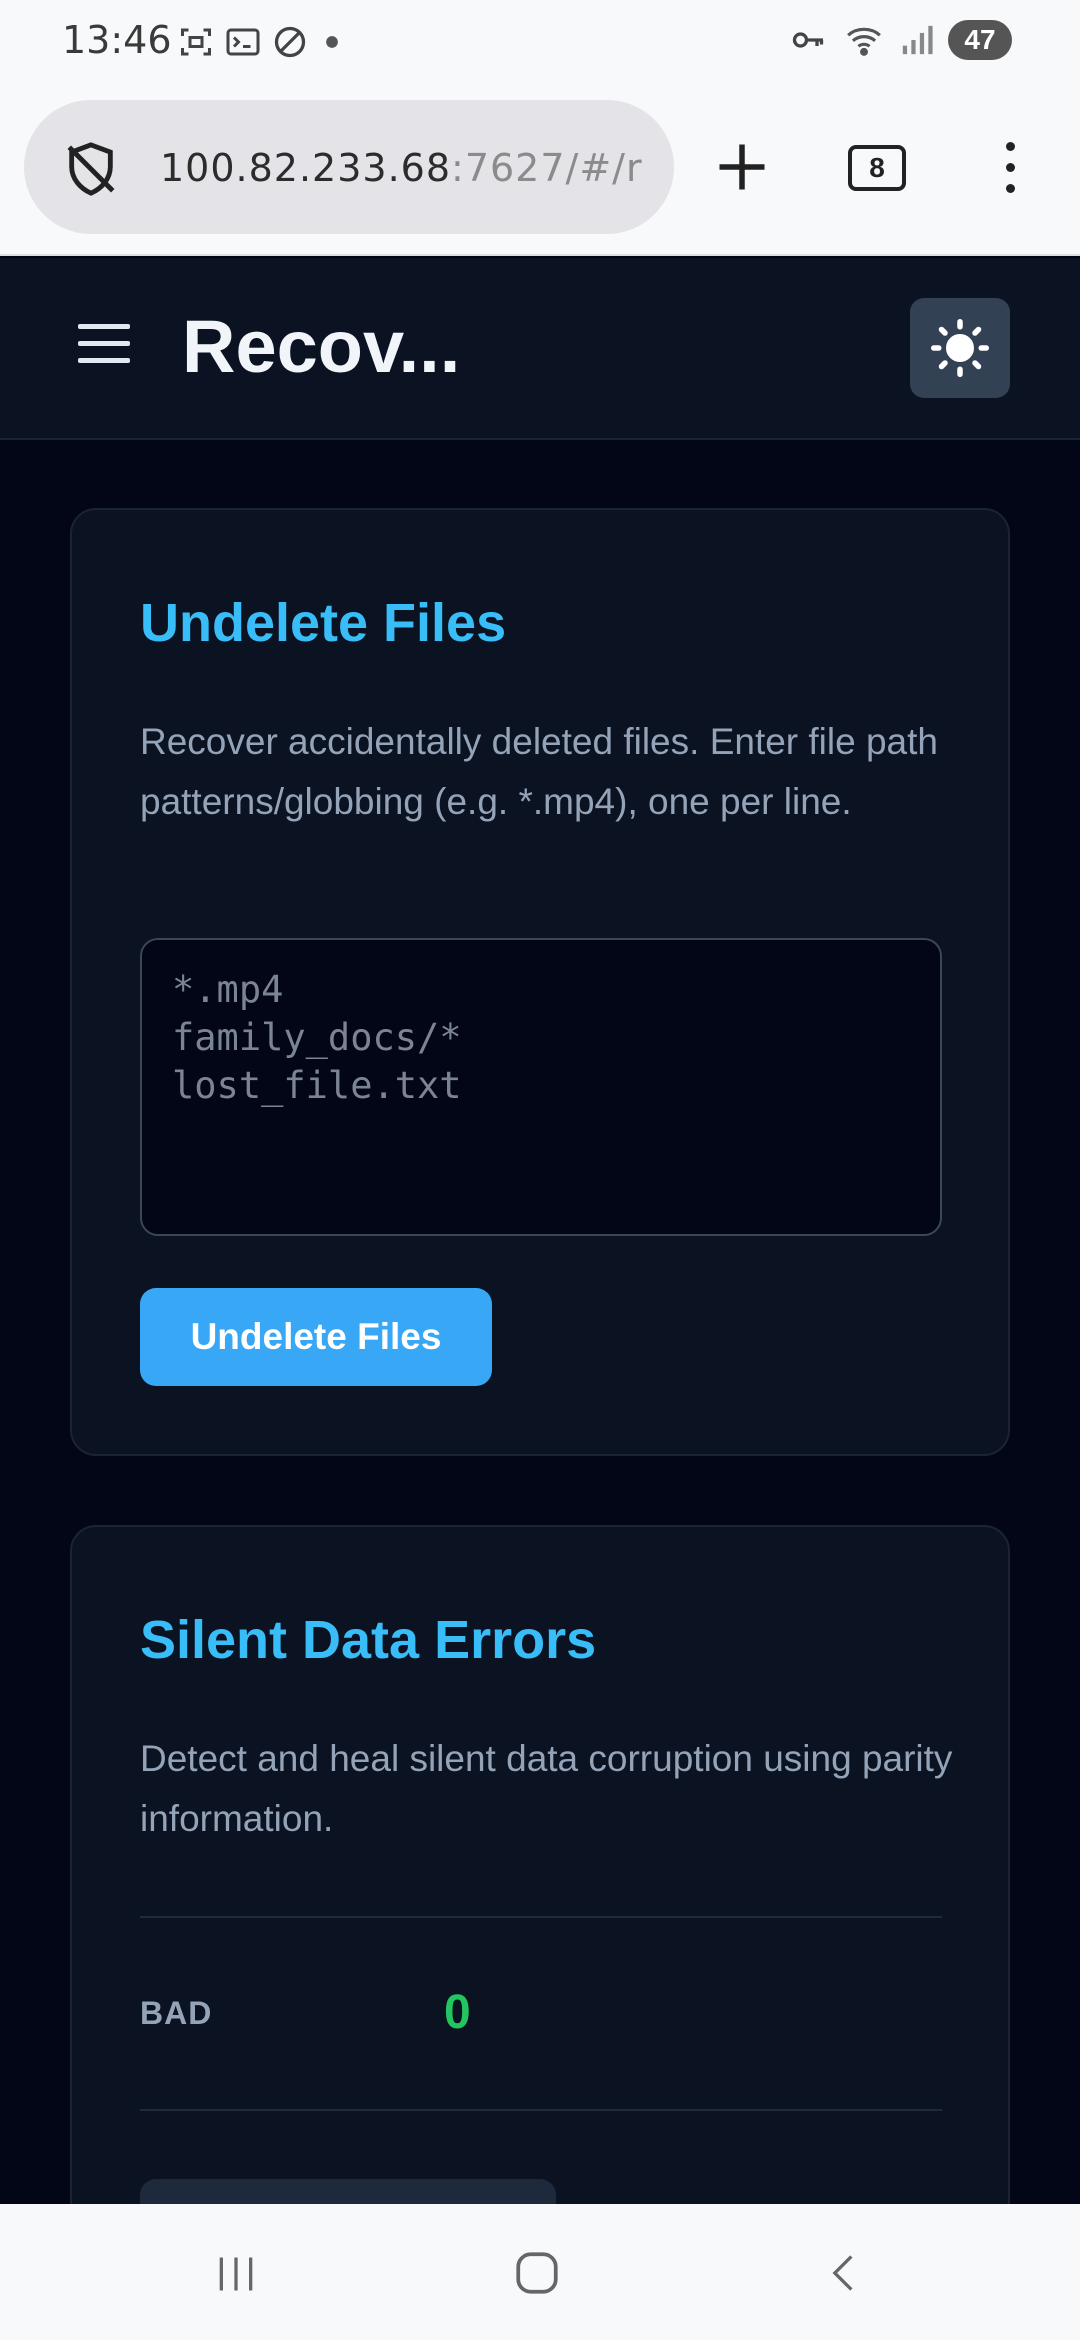 The height and width of the screenshot is (2340, 1080). I want to click on home-icon, so click(537, 2273).